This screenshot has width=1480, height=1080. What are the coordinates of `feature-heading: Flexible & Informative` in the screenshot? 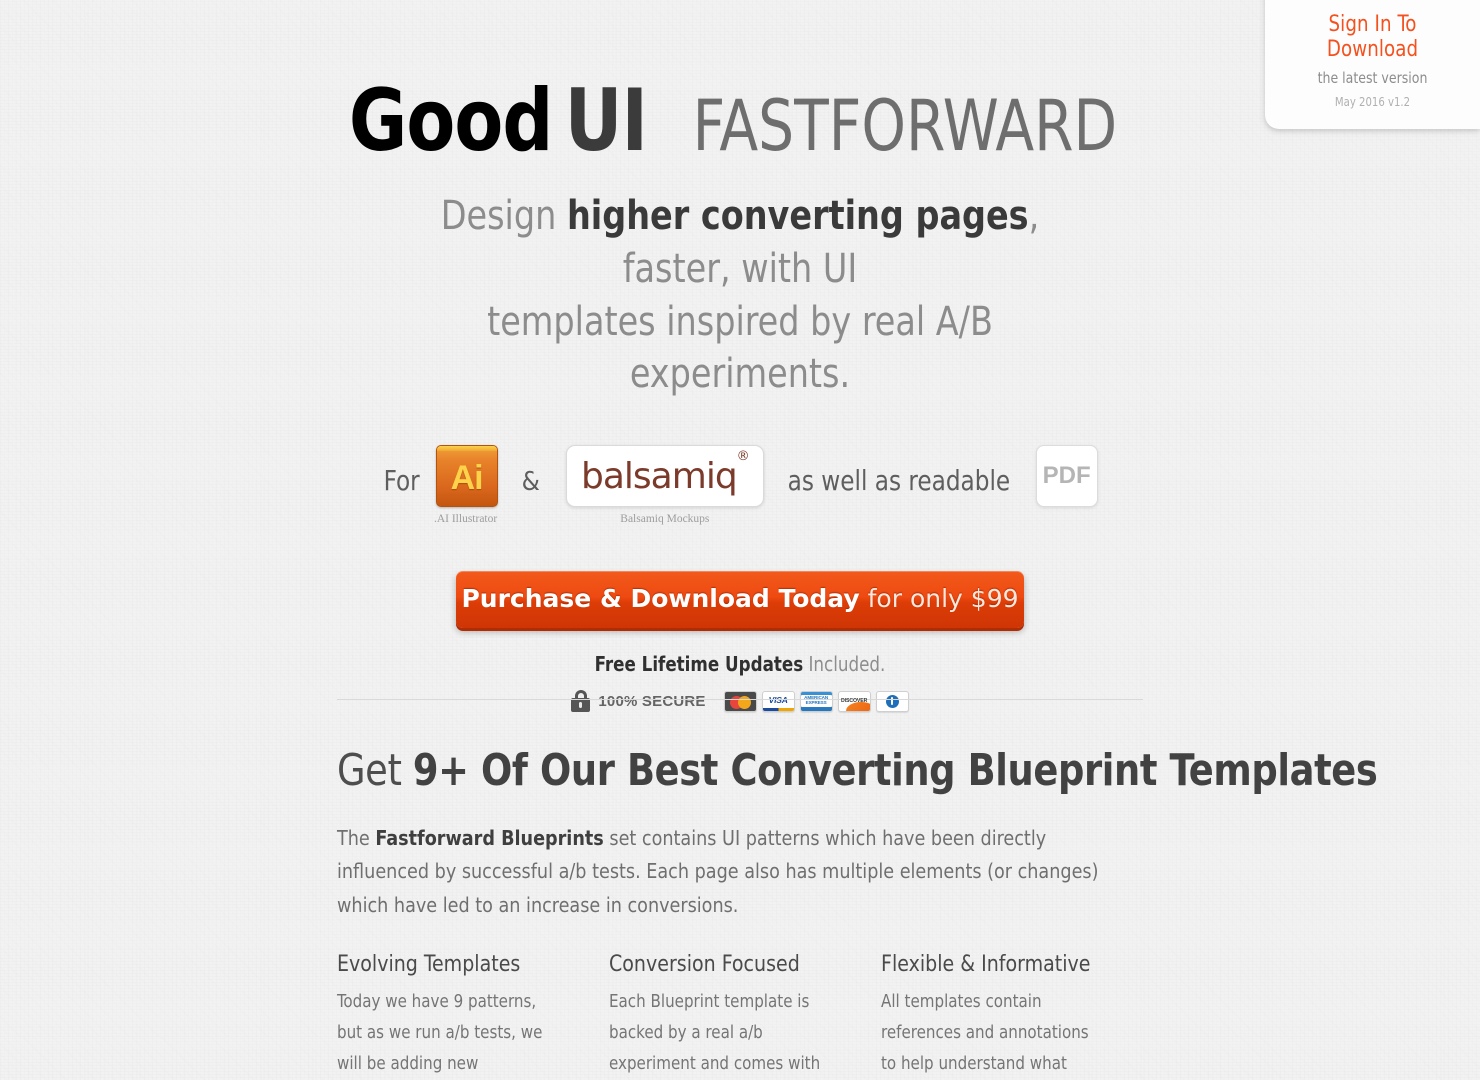 It's located at (986, 963).